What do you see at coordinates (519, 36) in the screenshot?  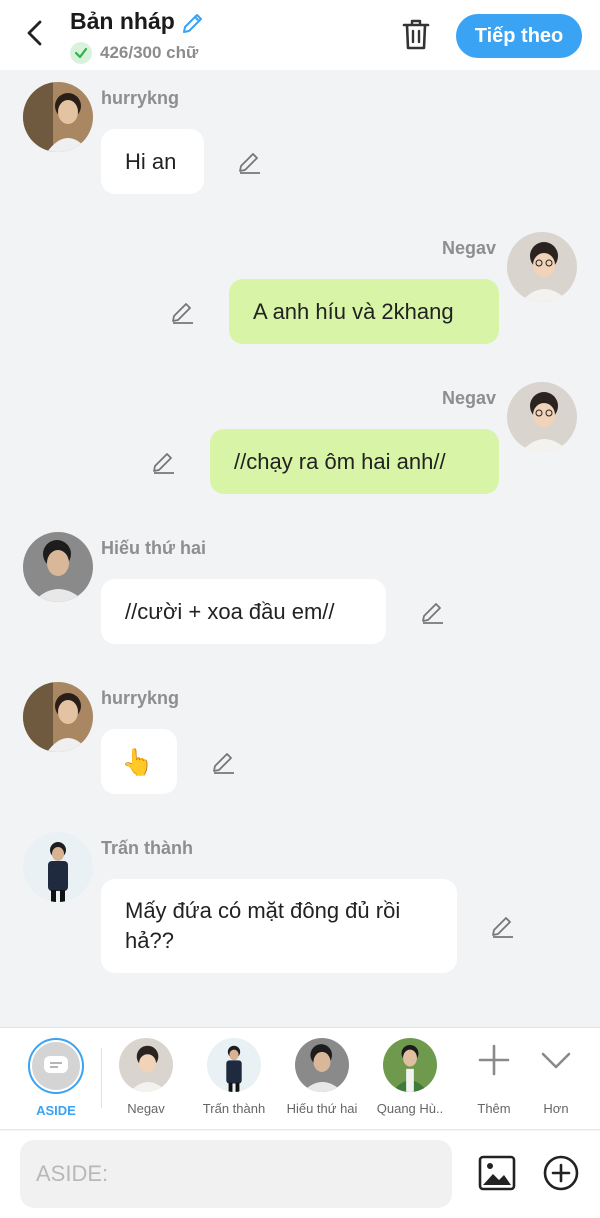 I see `next-button: Tiếp theo` at bounding box center [519, 36].